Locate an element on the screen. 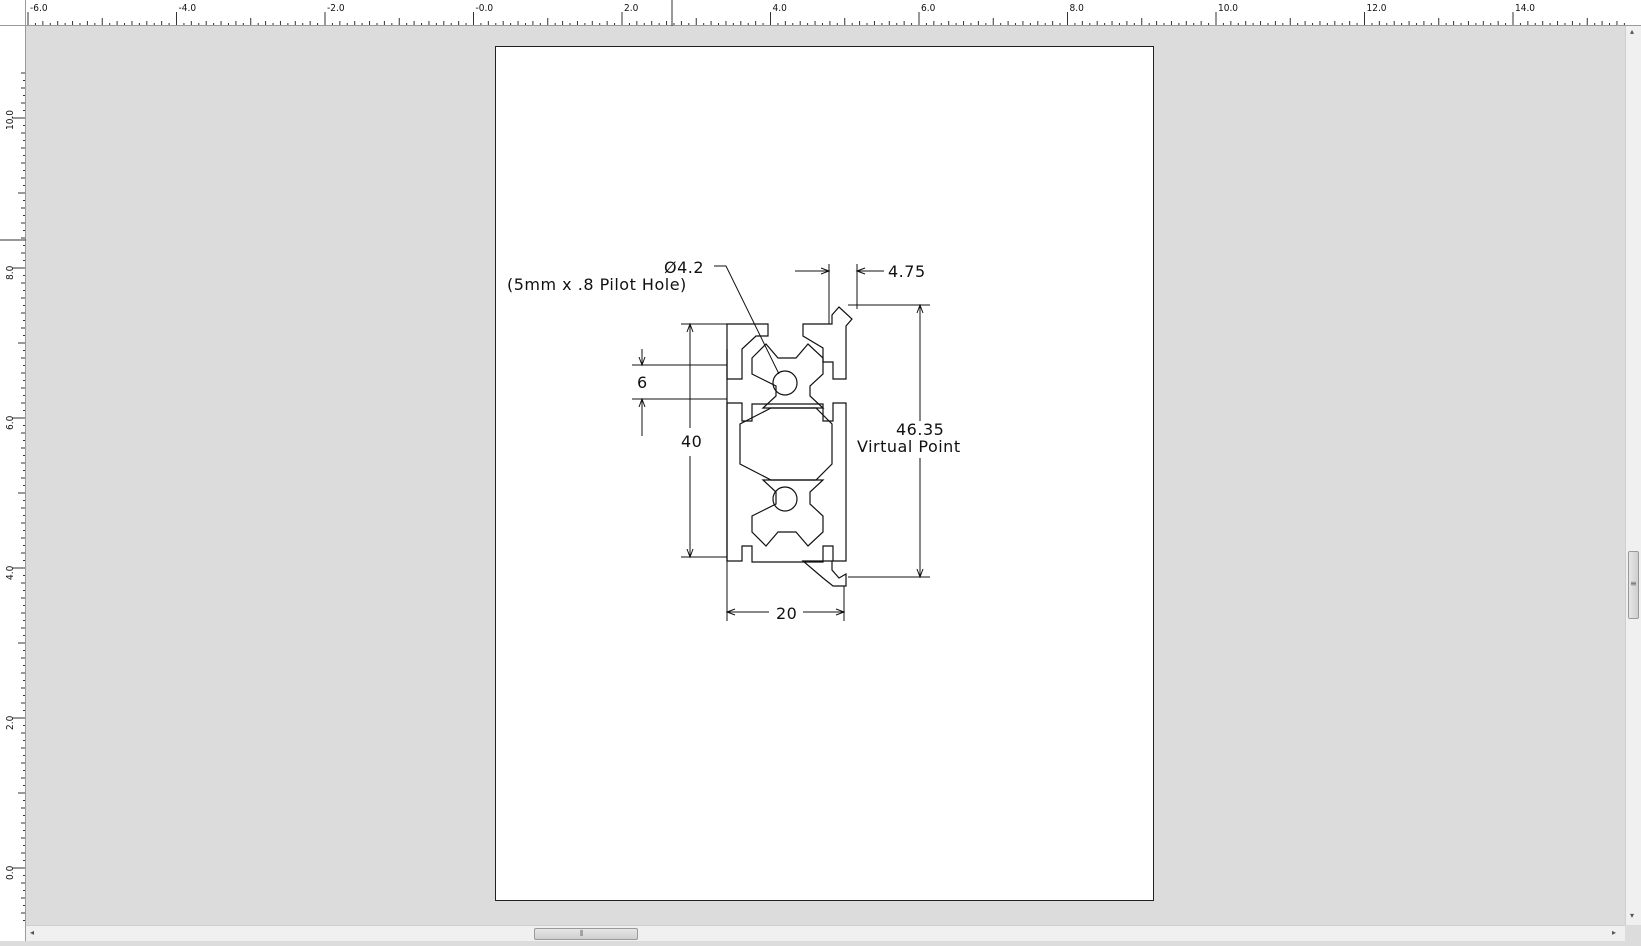 The width and height of the screenshot is (1641, 946). horizontal-scrollbar: ◂ ⦀ ▸ is located at coordinates (825, 933).